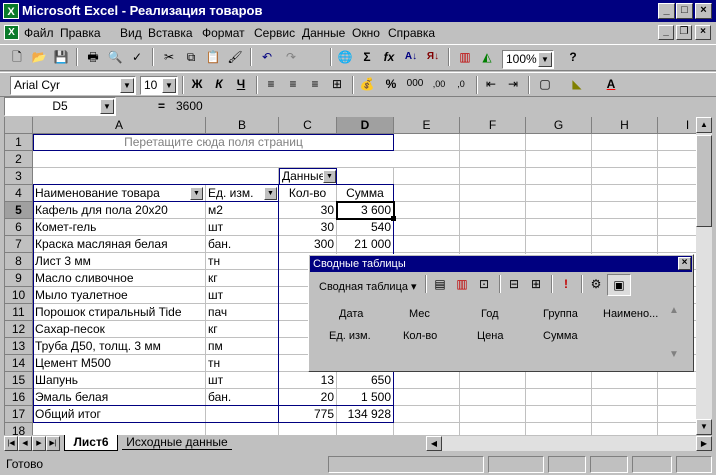 The image size is (716, 475). I want to click on row-header: 4, so click(19, 193).